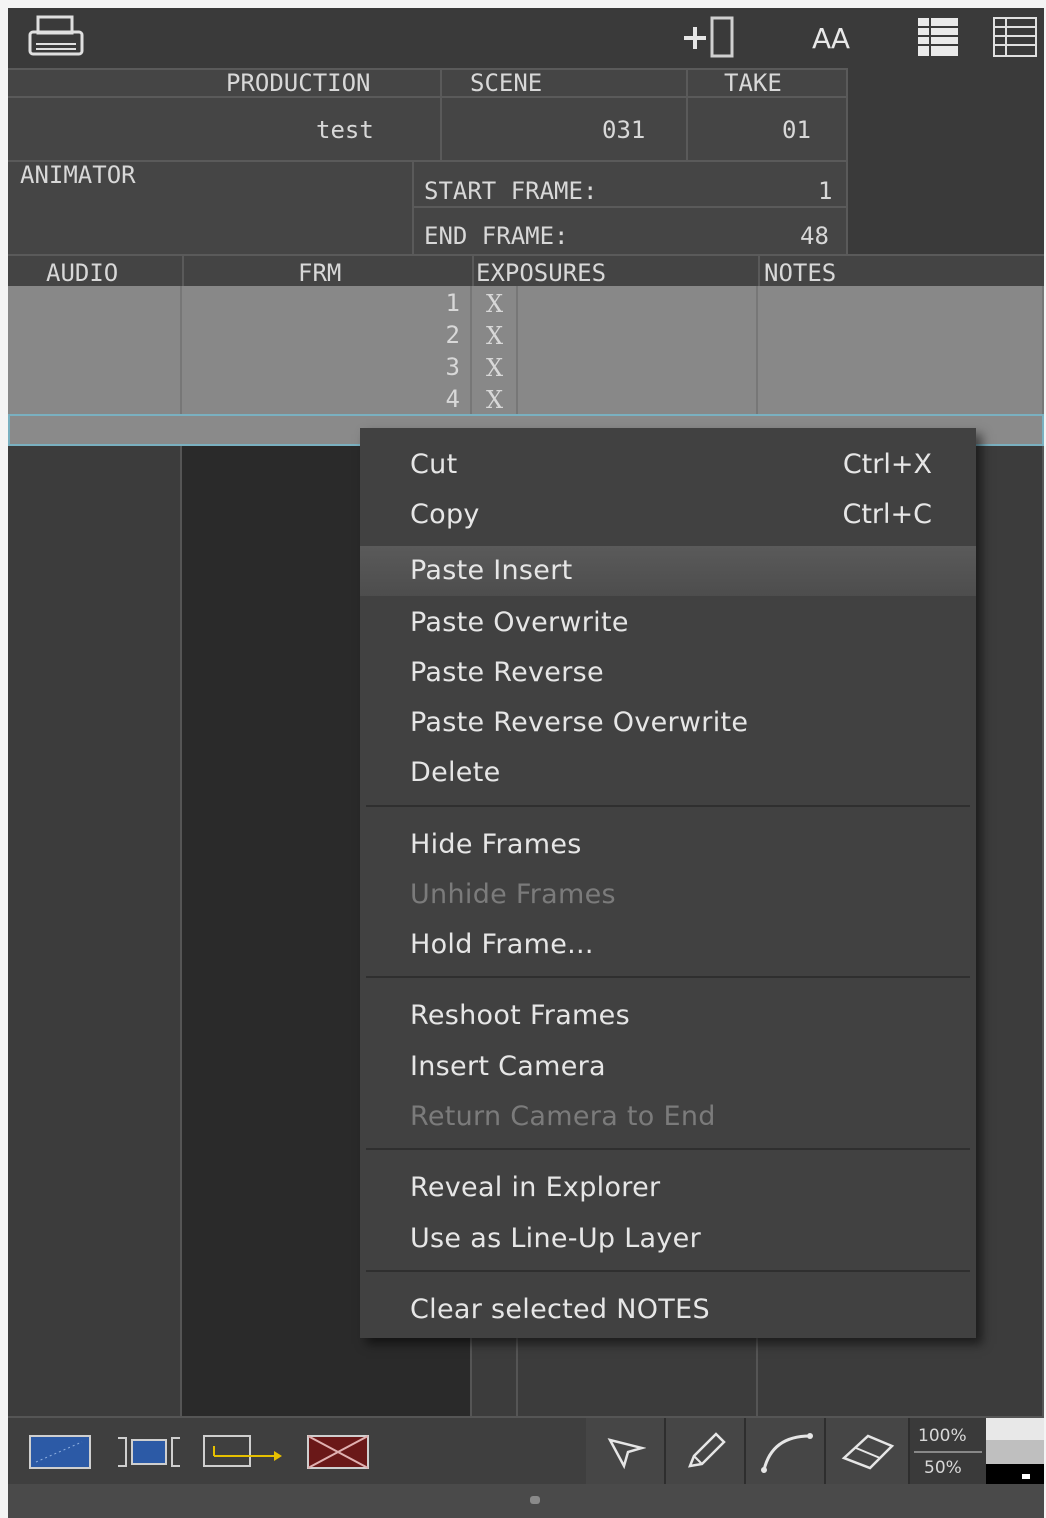 The image size is (1046, 1518). What do you see at coordinates (327, 366) in the screenshot?
I see `frm-cell: 3` at bounding box center [327, 366].